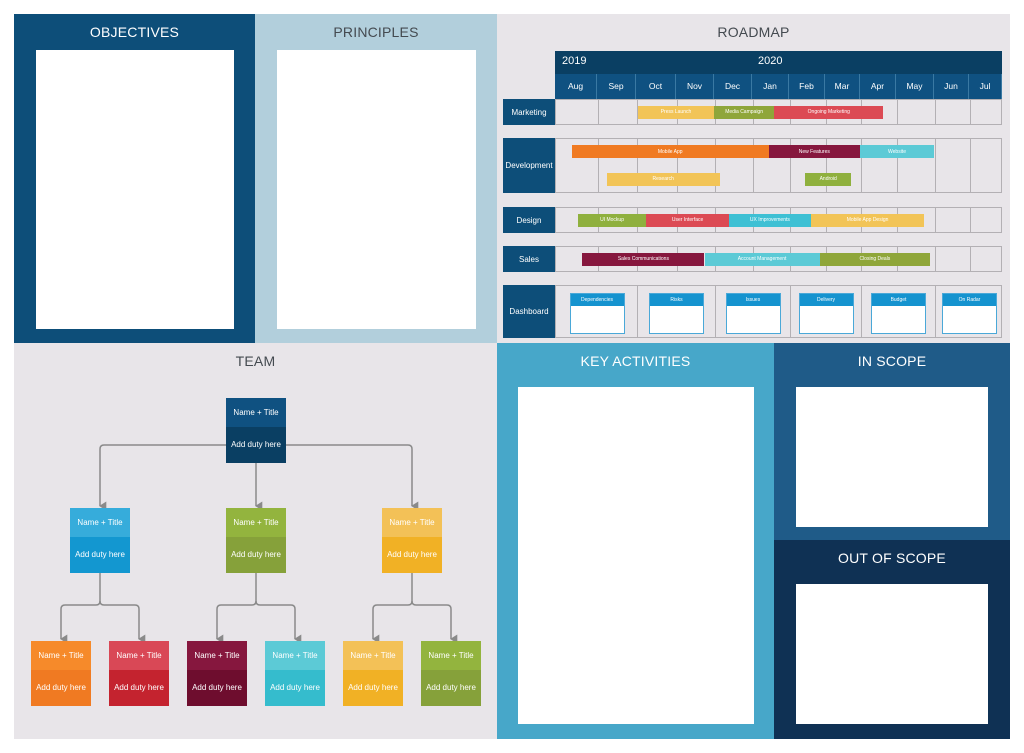 The width and height of the screenshot is (1024, 753). Describe the element at coordinates (814, 152) in the screenshot. I see `roadmap-bar: New Features` at that location.